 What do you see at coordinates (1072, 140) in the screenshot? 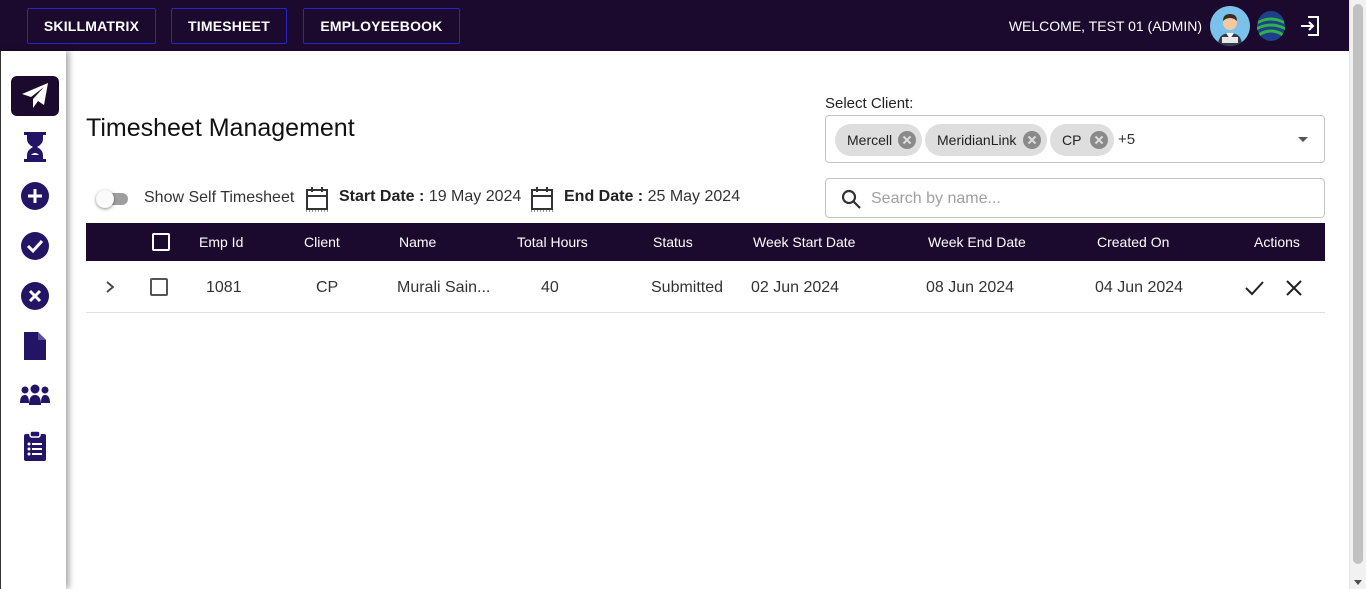
I see `chip-label: CP` at bounding box center [1072, 140].